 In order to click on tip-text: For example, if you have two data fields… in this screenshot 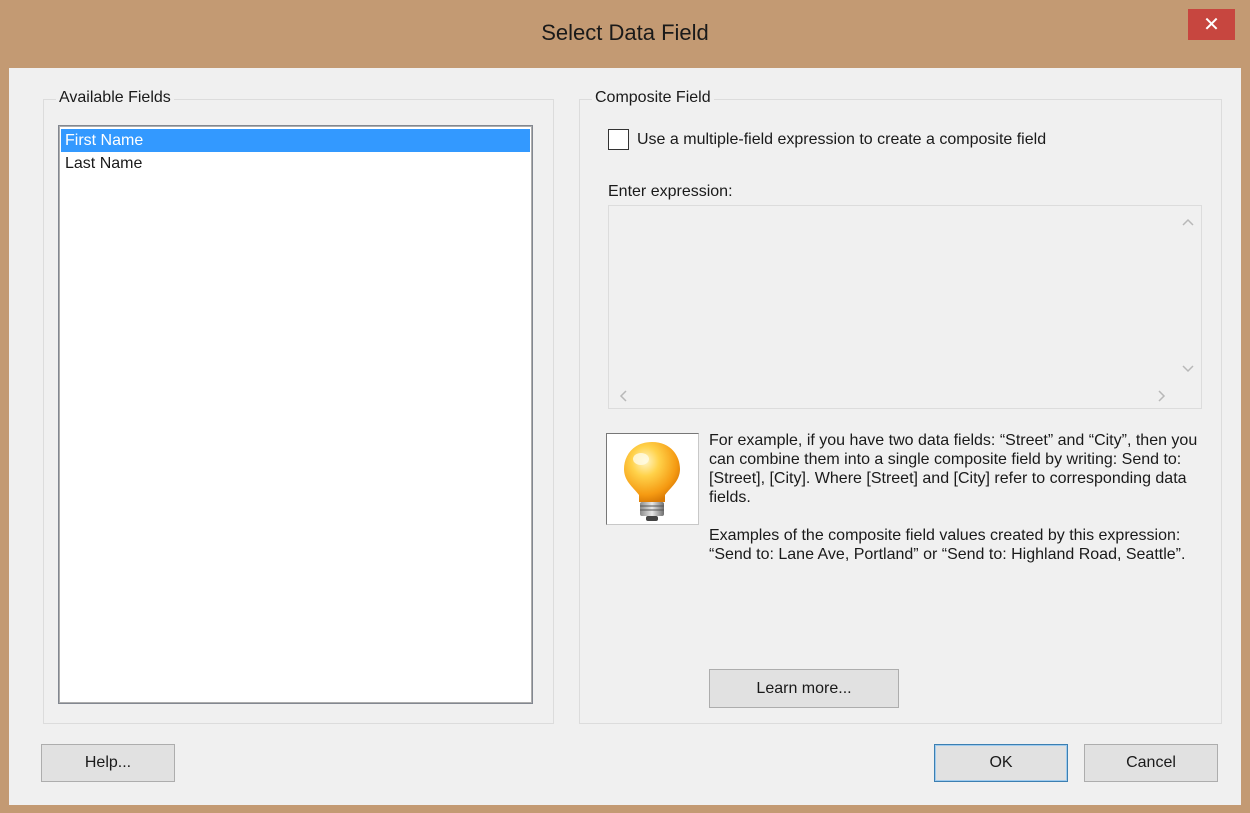, I will do `click(954, 507)`.